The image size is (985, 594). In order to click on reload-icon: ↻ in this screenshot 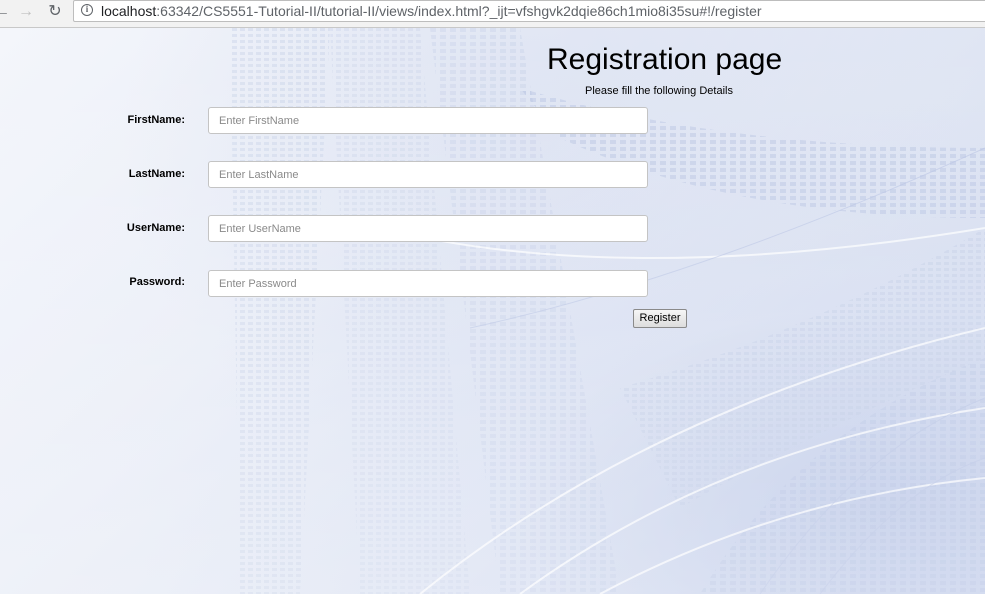, I will do `click(55, 12)`.